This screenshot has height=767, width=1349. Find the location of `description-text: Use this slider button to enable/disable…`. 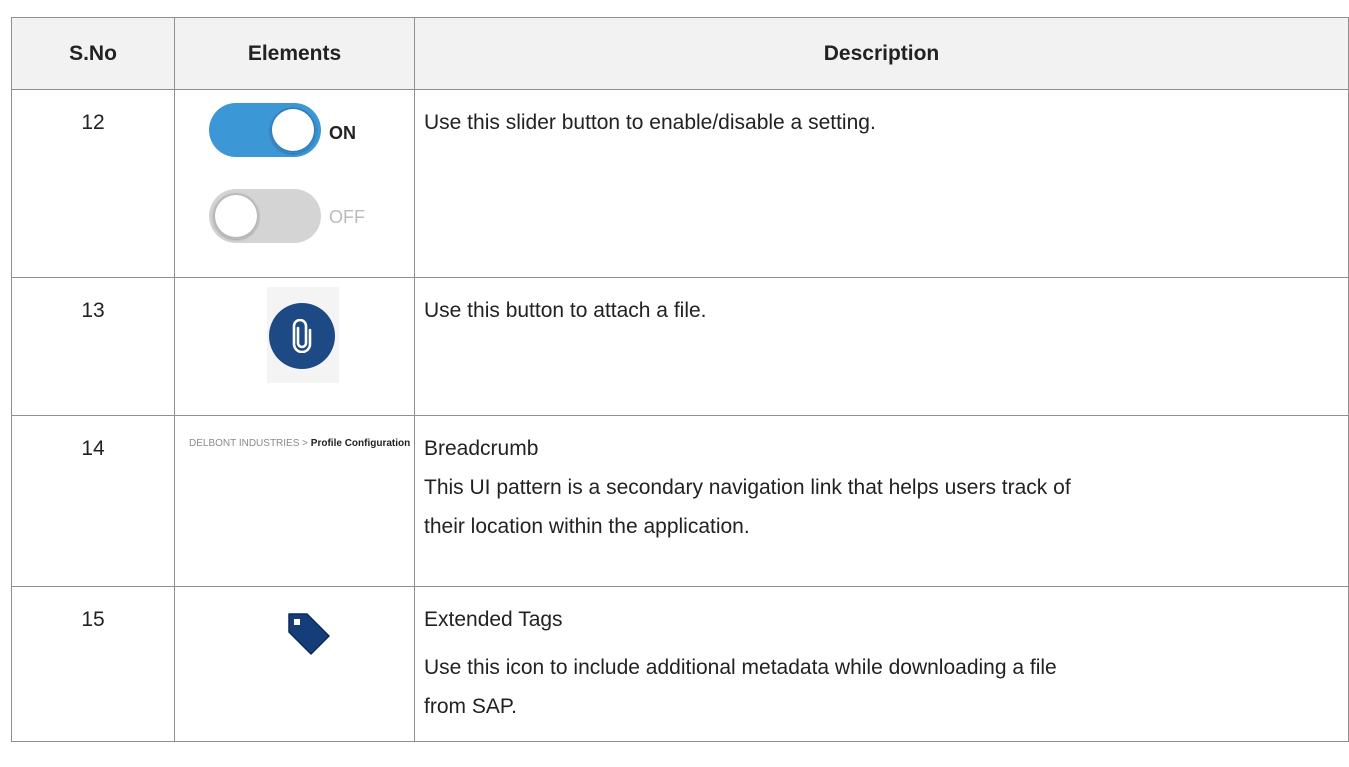

description-text: Use this slider button to enable/disable… is located at coordinates (650, 122).